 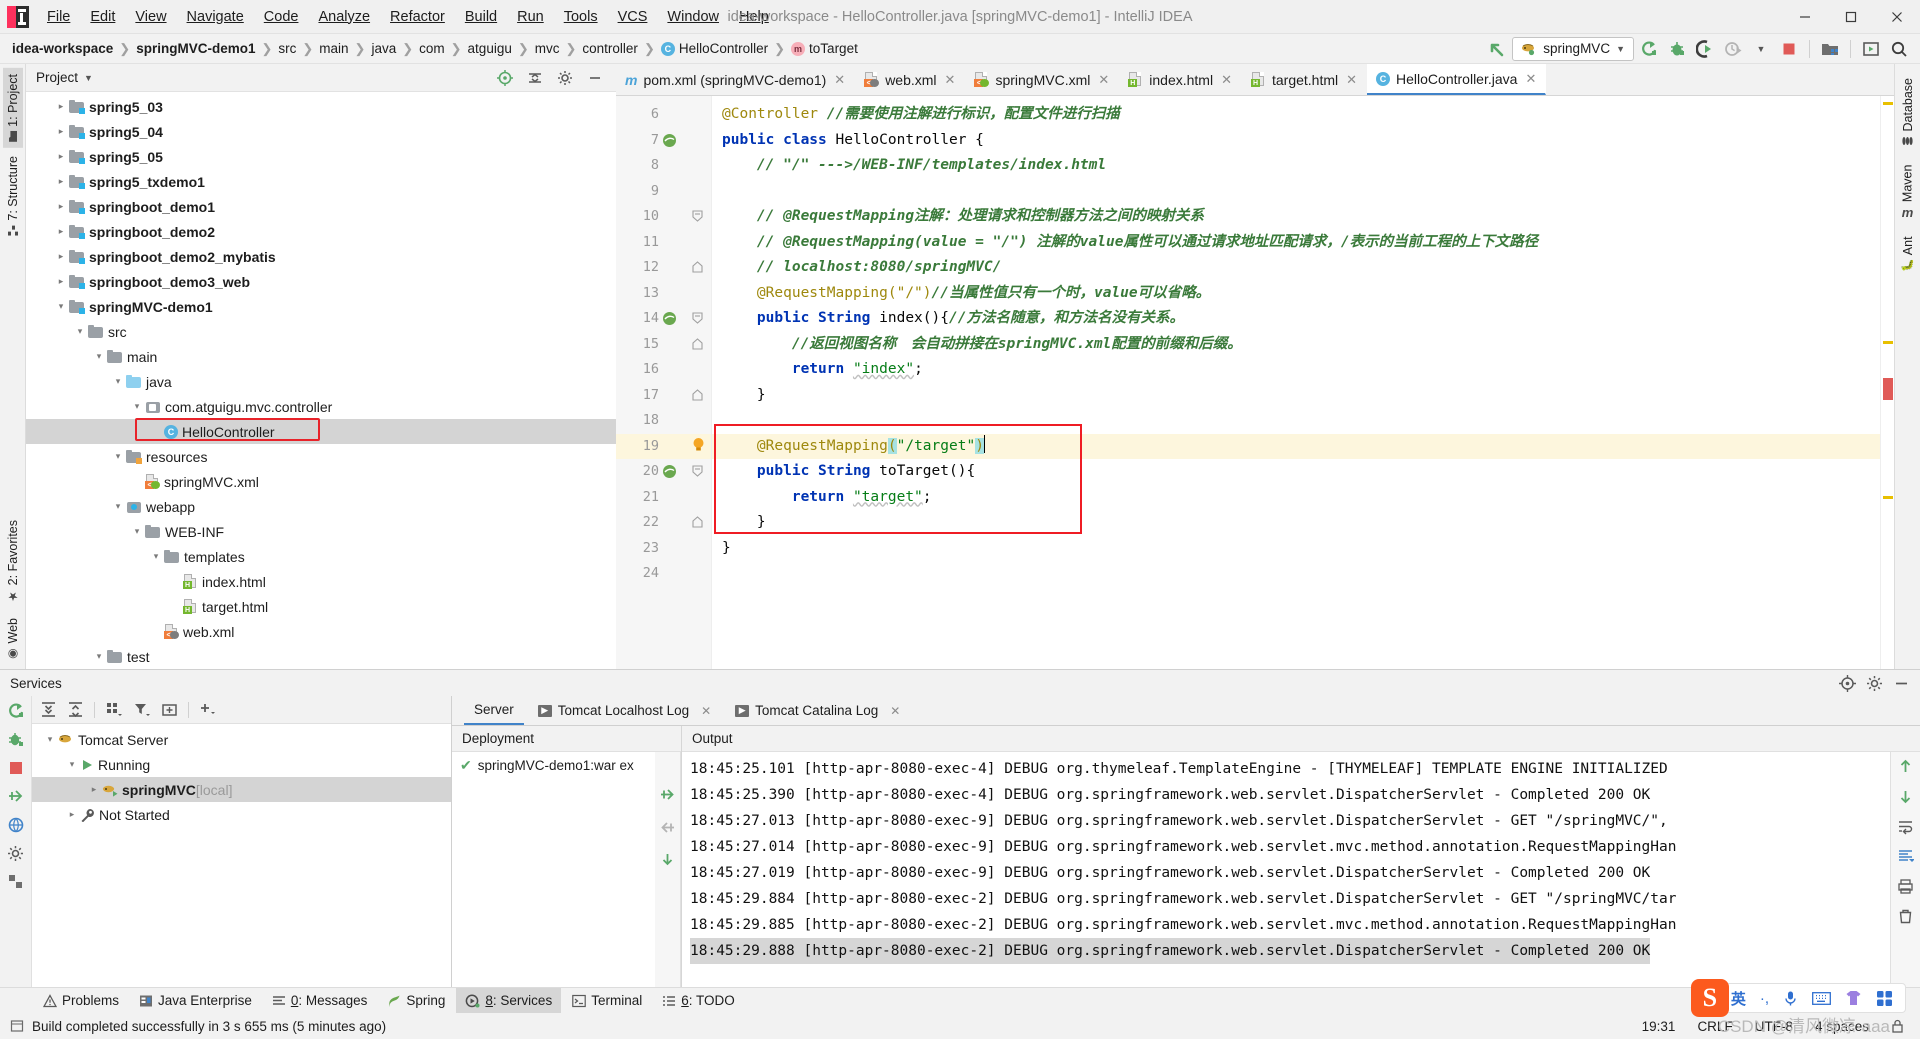 What do you see at coordinates (81, 1001) in the screenshot?
I see `bottom-tab-problems: Problems` at bounding box center [81, 1001].